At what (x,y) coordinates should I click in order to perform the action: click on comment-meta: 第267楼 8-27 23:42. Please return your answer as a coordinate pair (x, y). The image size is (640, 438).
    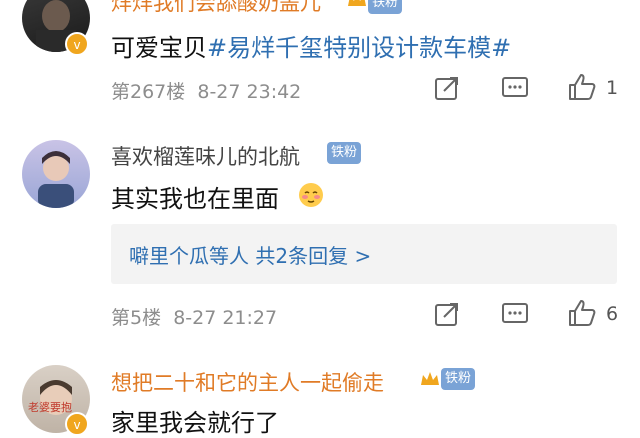
    Looking at the image, I should click on (206, 90).